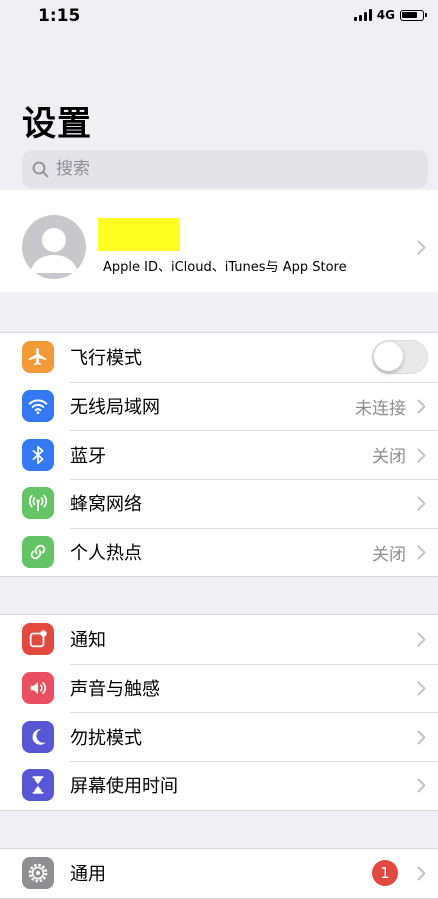  Describe the element at coordinates (115, 408) in the screenshot. I see `row-label: 无线局域网` at that location.